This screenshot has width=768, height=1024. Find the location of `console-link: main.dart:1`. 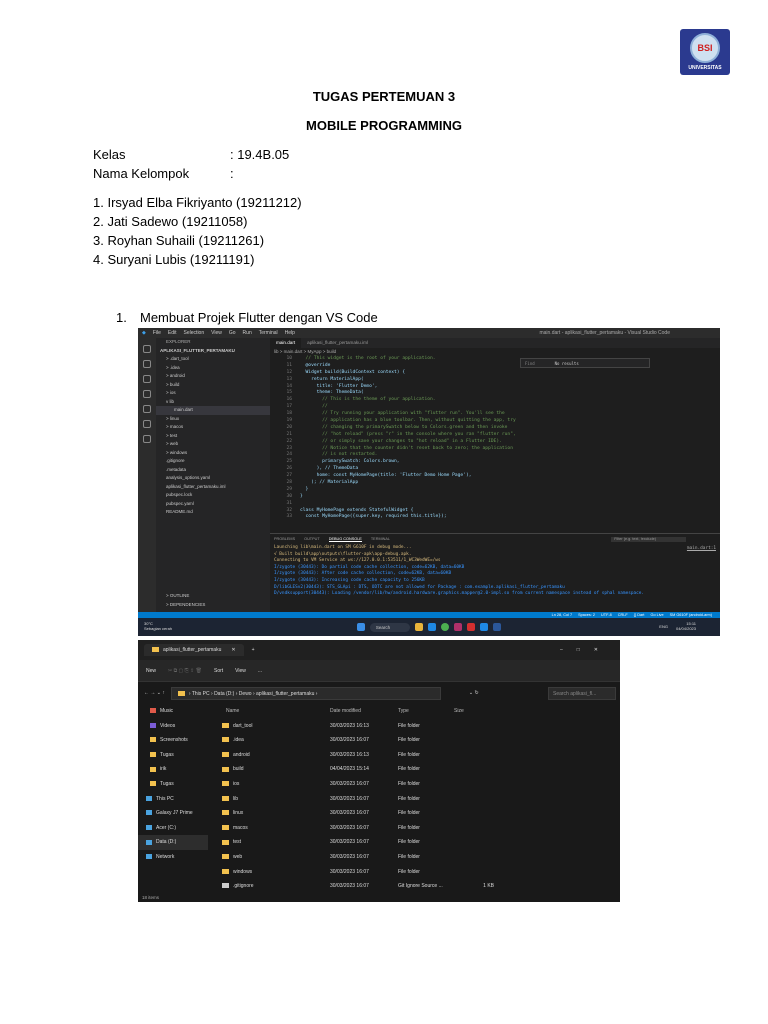

console-link: main.dart:1 is located at coordinates (701, 548).